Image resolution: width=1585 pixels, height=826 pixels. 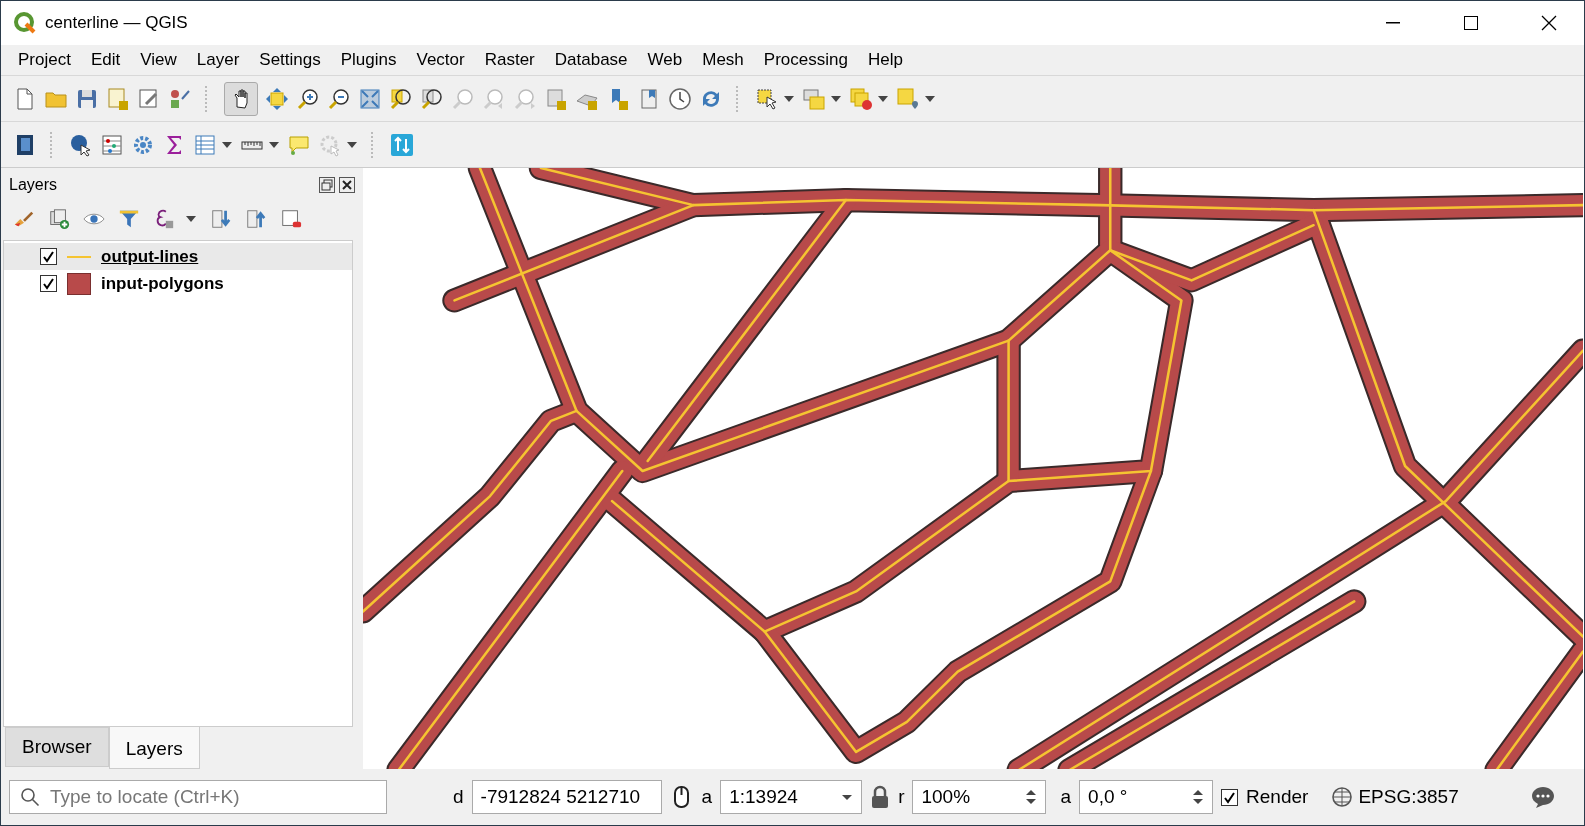 What do you see at coordinates (1543, 797) in the screenshot?
I see `messages-icon` at bounding box center [1543, 797].